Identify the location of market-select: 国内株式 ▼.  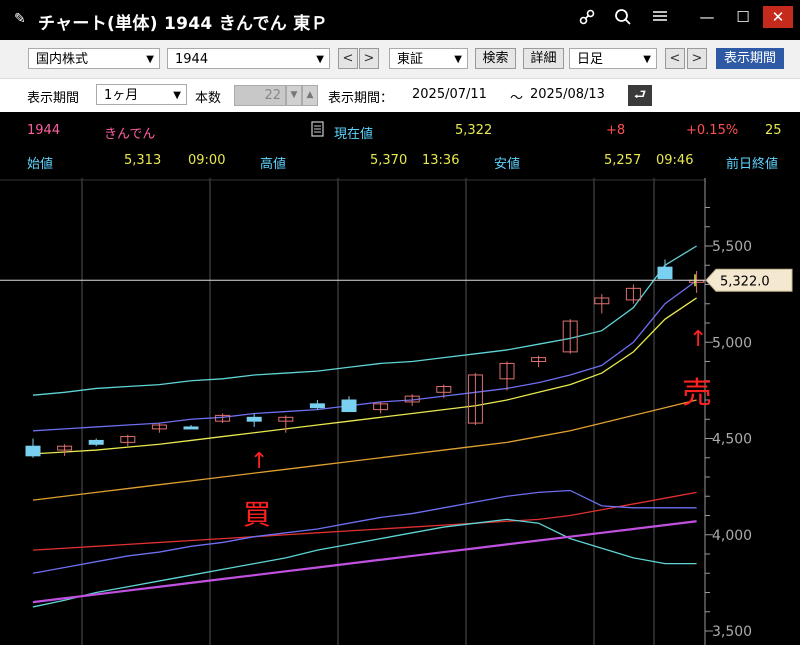
(94, 58).